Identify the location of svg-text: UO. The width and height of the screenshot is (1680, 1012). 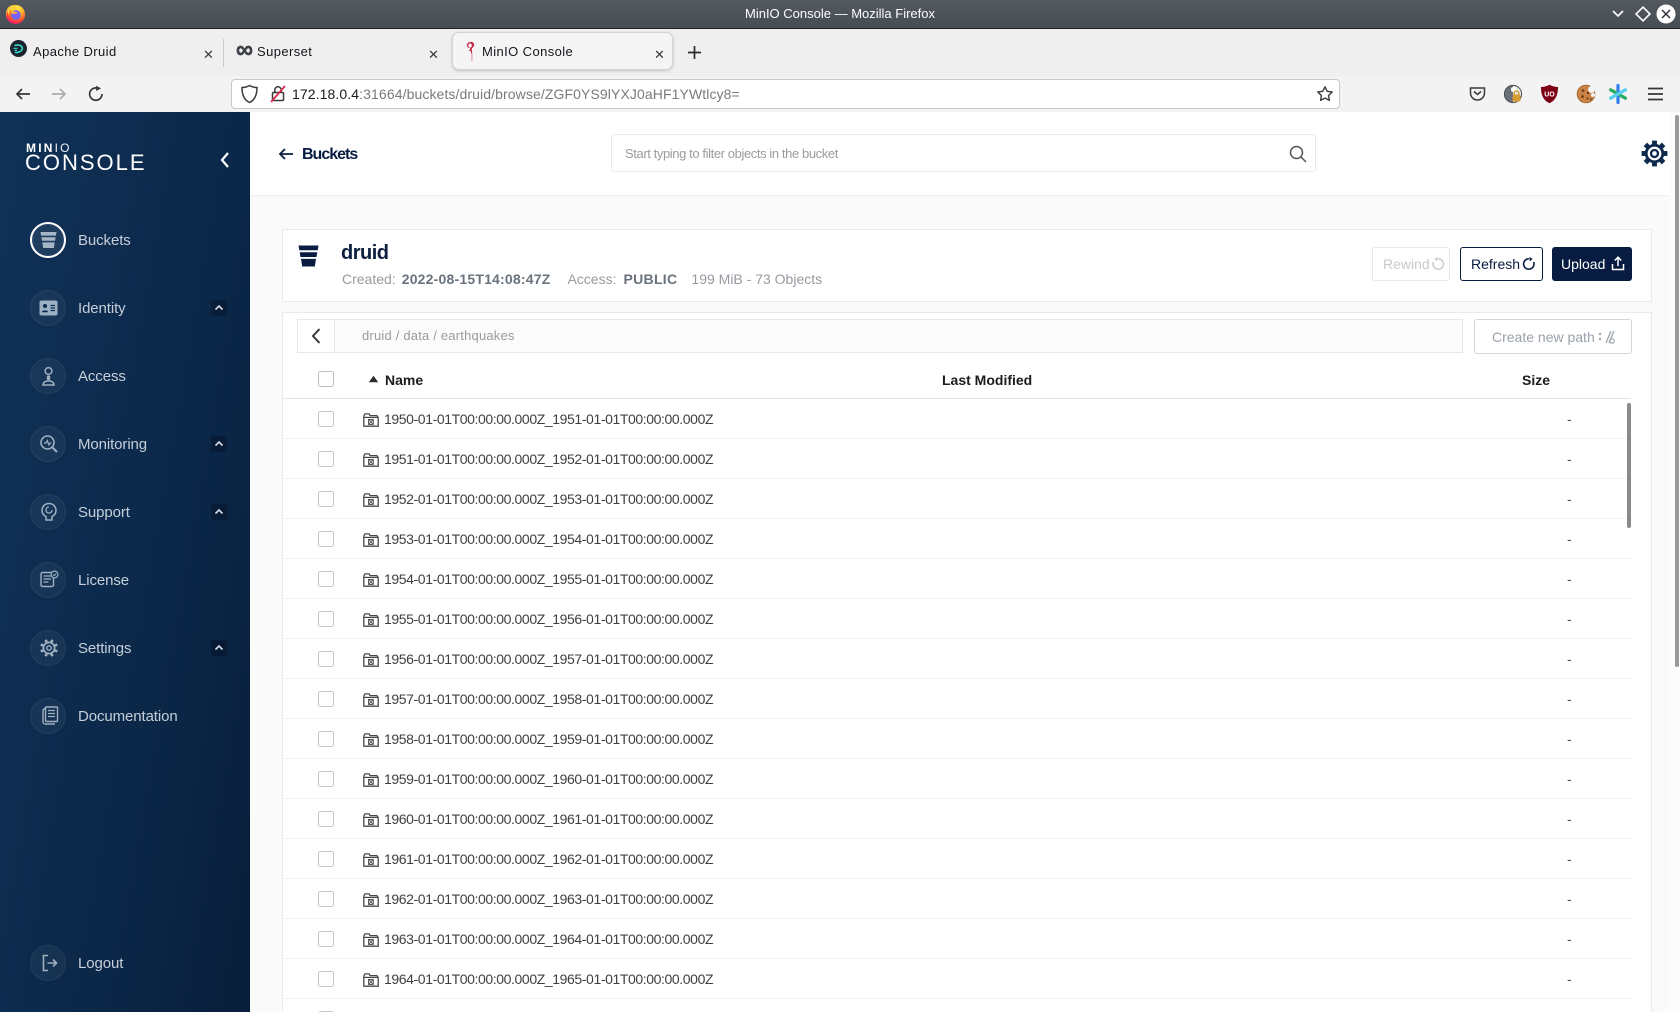
(1549, 95).